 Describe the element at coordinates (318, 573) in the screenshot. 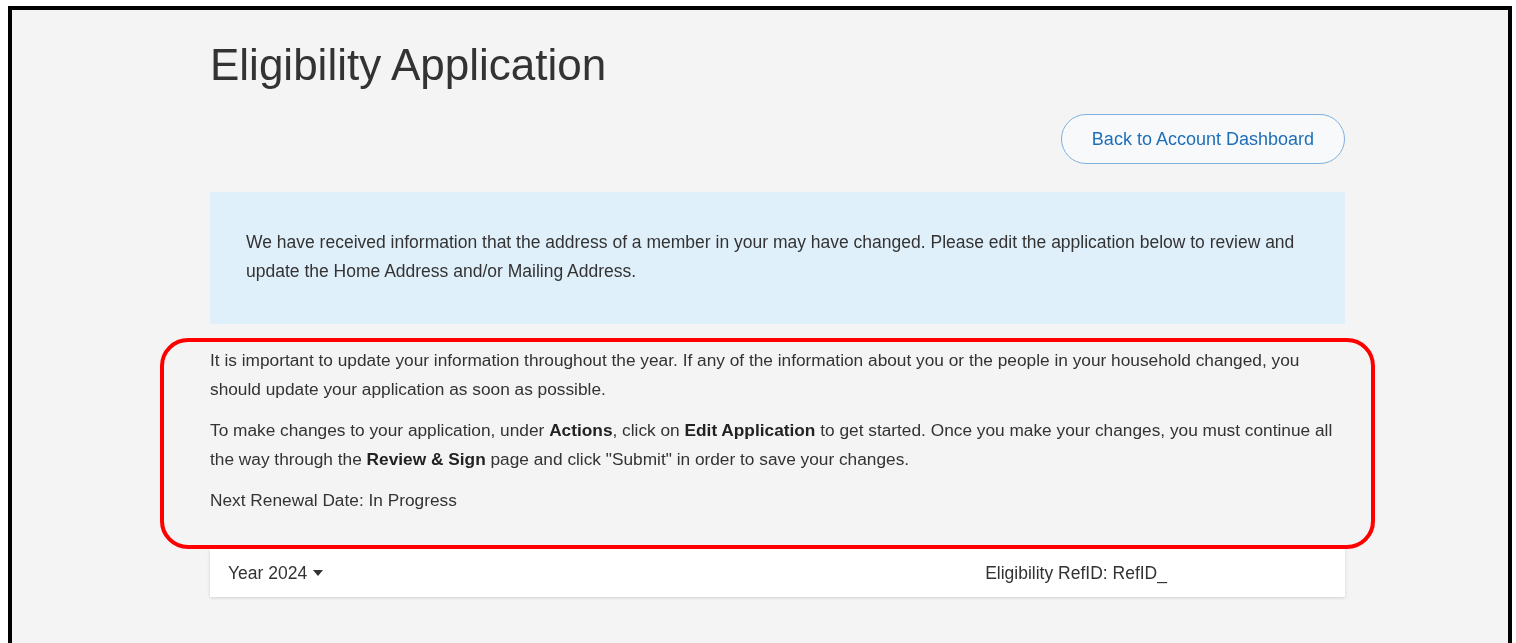

I see `caret-icon` at that location.